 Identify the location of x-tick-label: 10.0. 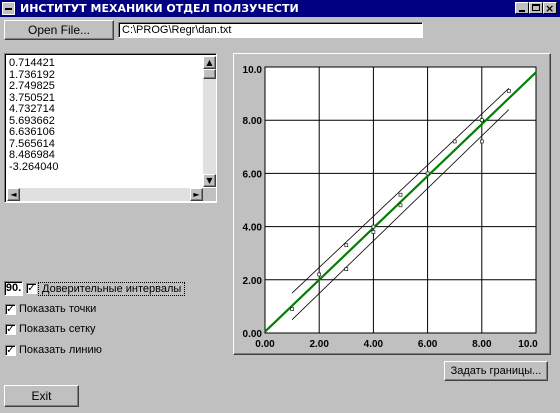
(528, 344).